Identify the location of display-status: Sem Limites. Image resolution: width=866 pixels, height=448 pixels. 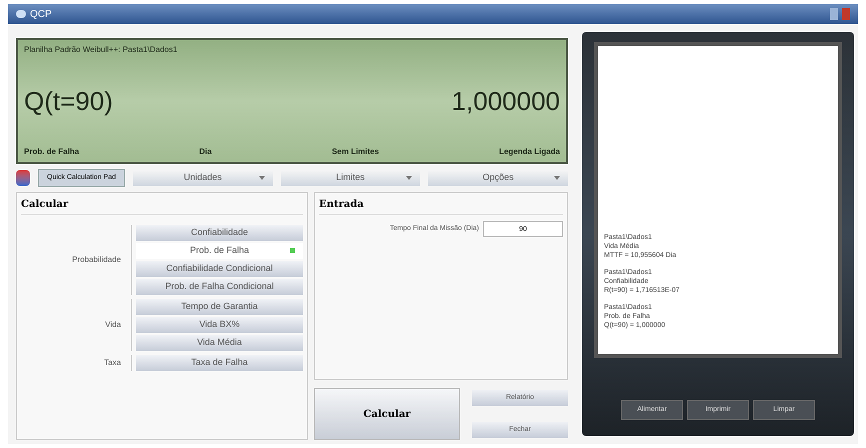
(355, 152).